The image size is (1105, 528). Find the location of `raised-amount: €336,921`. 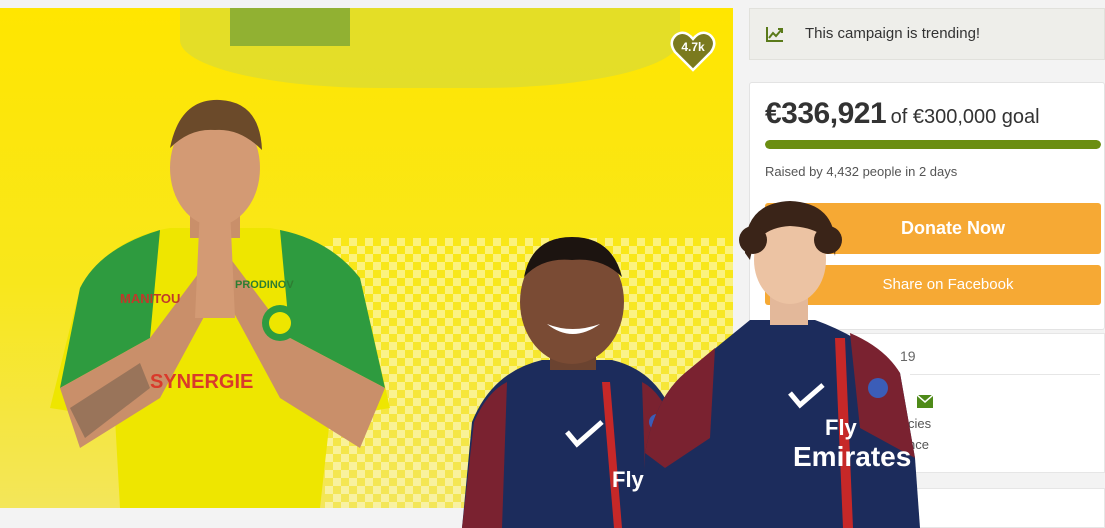

raised-amount: €336,921 is located at coordinates (826, 113).